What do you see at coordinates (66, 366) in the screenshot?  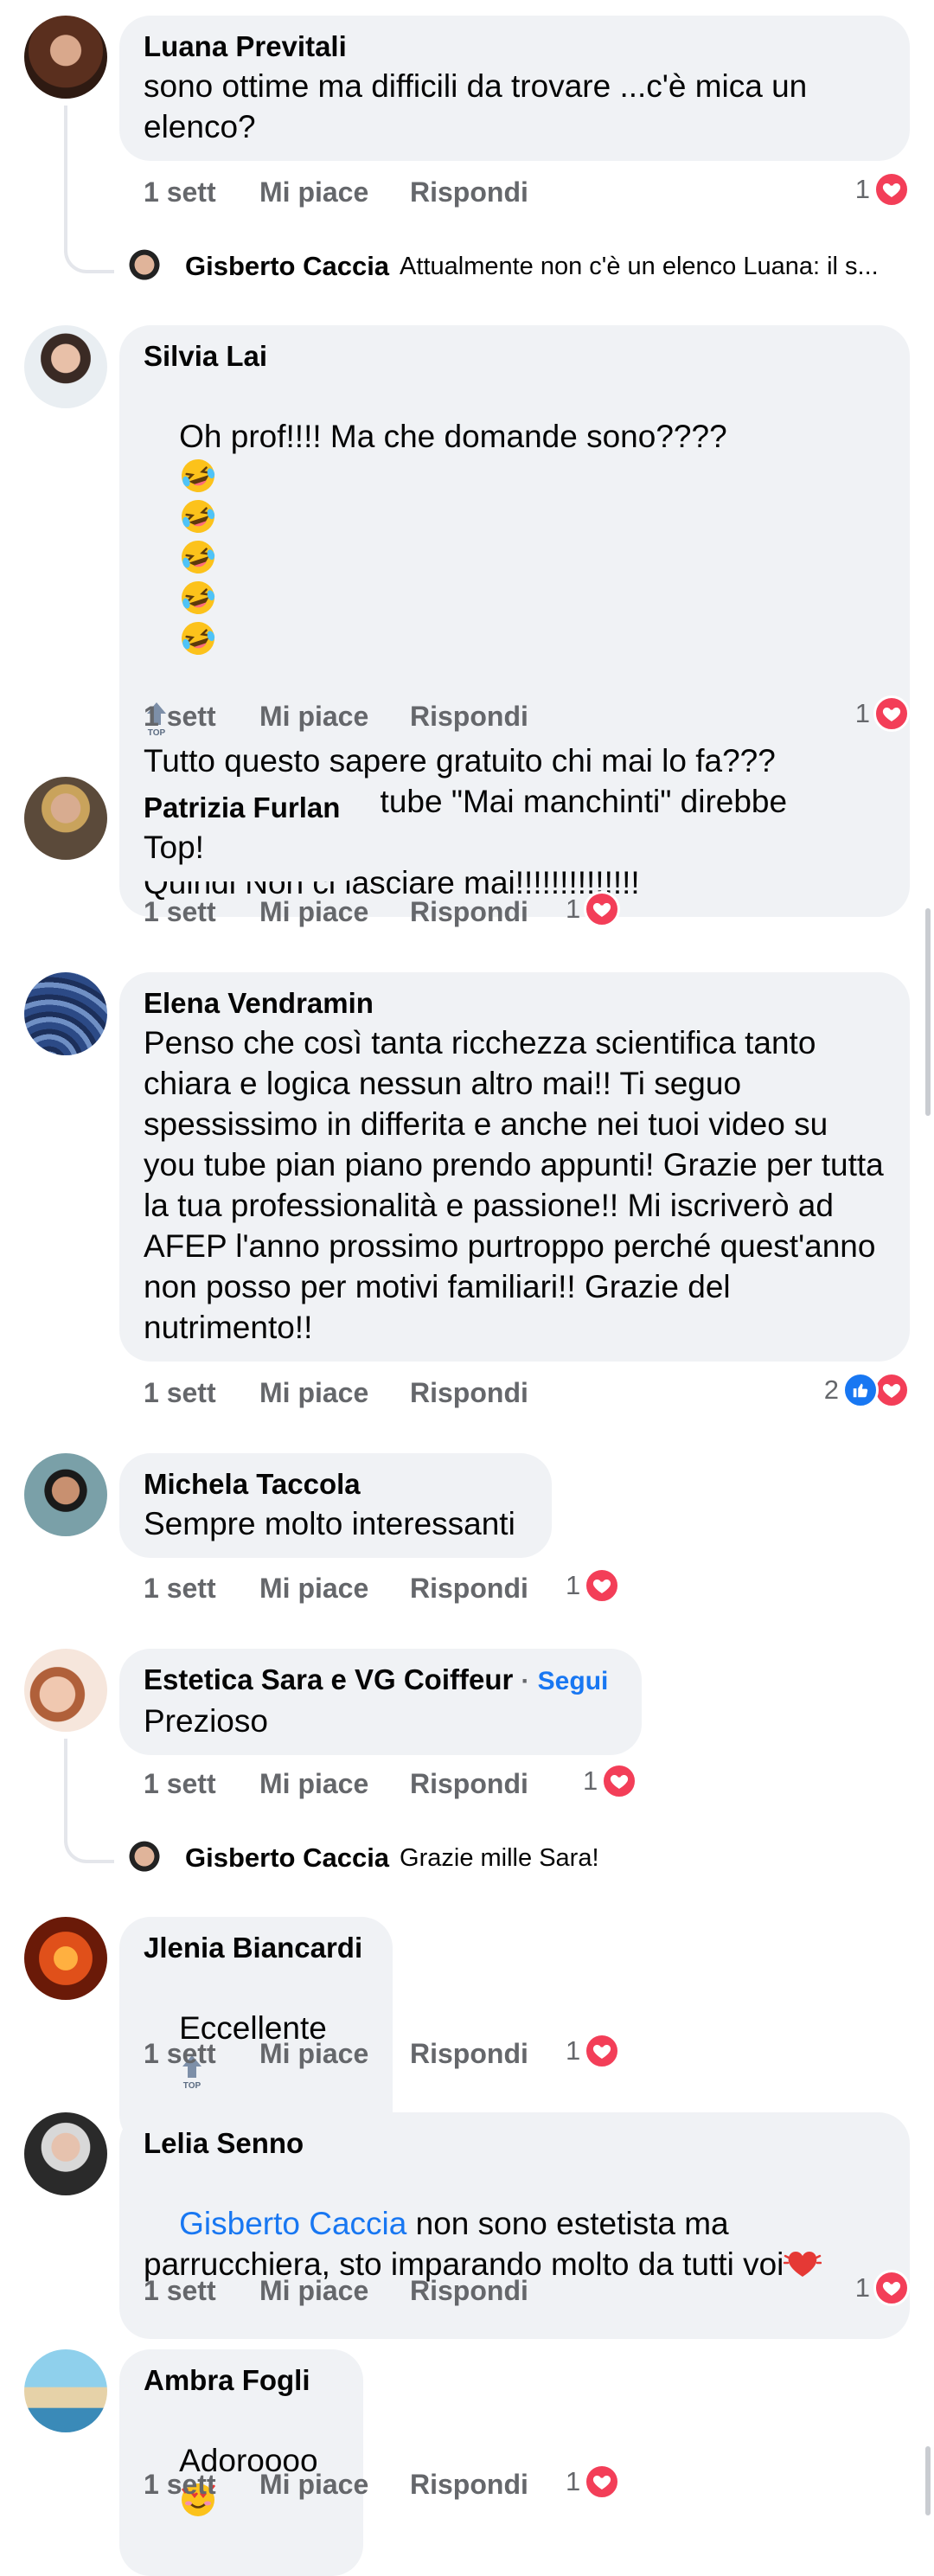 I see `avatar-silvia-lai` at bounding box center [66, 366].